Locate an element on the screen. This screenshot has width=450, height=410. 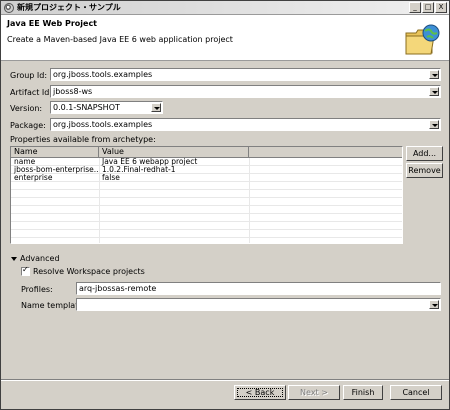
group-id-label: Group Id: is located at coordinates (29, 75).